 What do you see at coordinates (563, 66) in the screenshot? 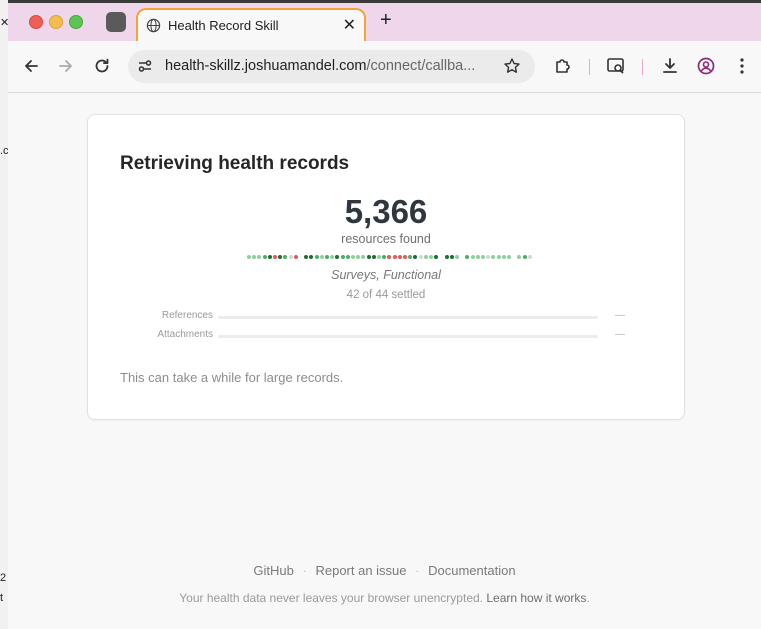
I see `extensions-puzzle-icon` at bounding box center [563, 66].